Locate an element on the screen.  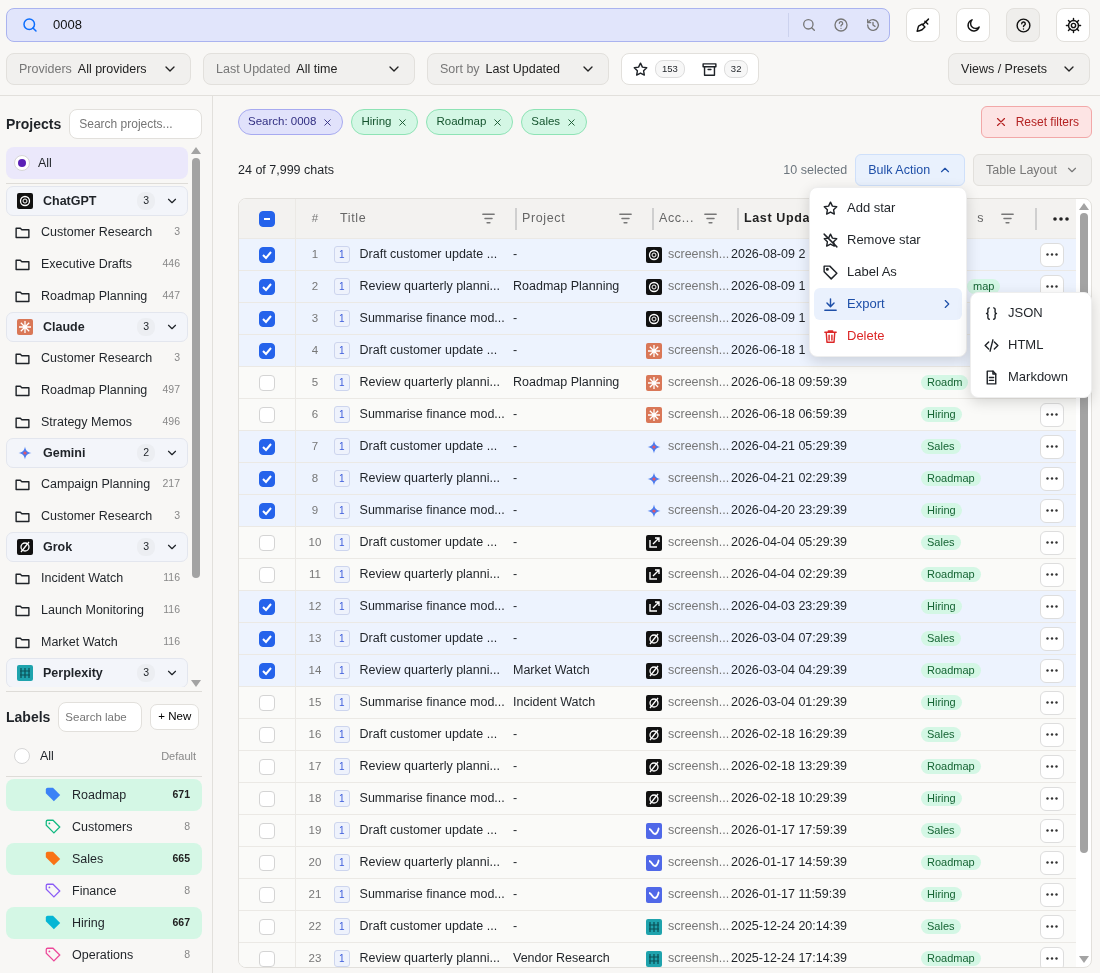
row-number: 6 is located at coordinates (315, 414).